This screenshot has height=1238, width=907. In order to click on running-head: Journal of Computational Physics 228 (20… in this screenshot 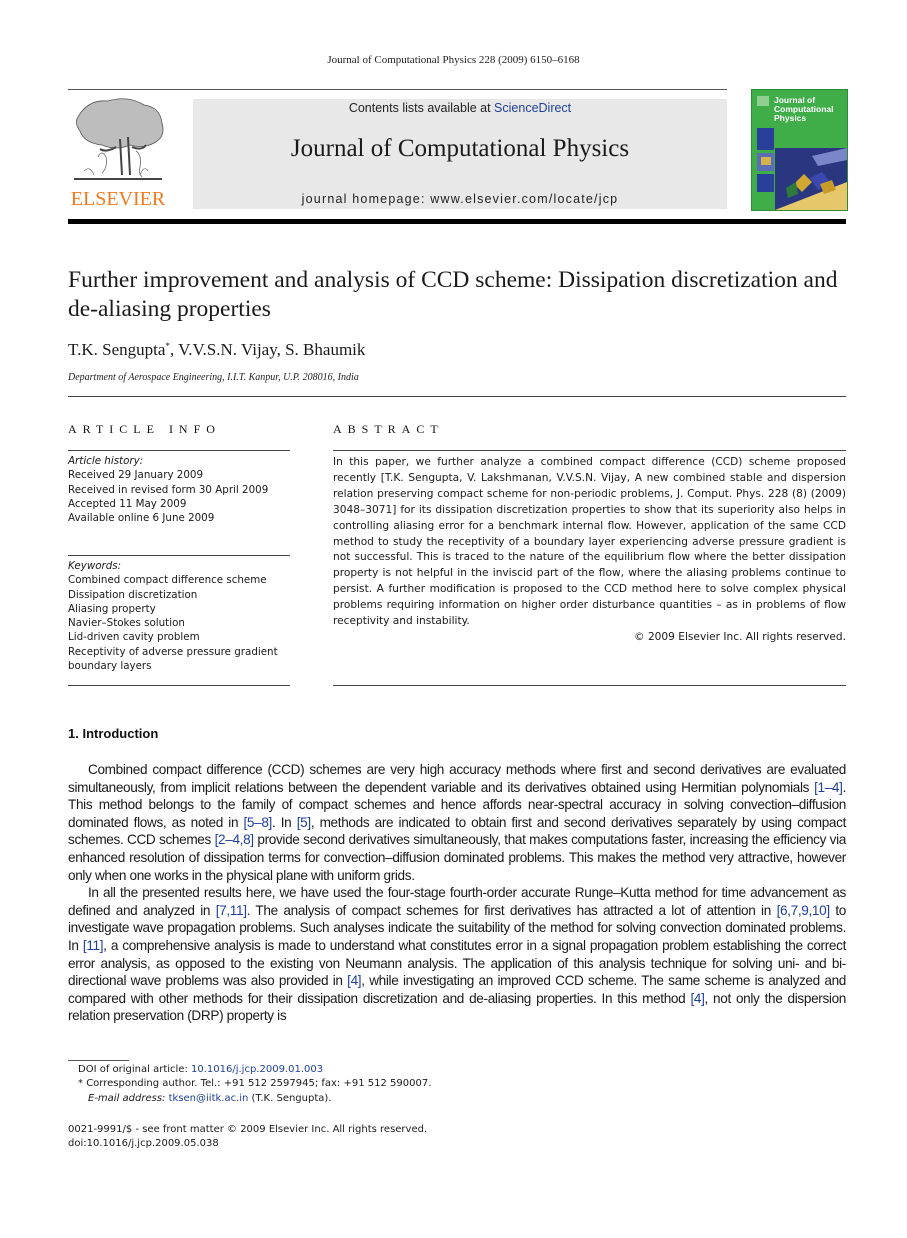, I will do `click(453, 60)`.